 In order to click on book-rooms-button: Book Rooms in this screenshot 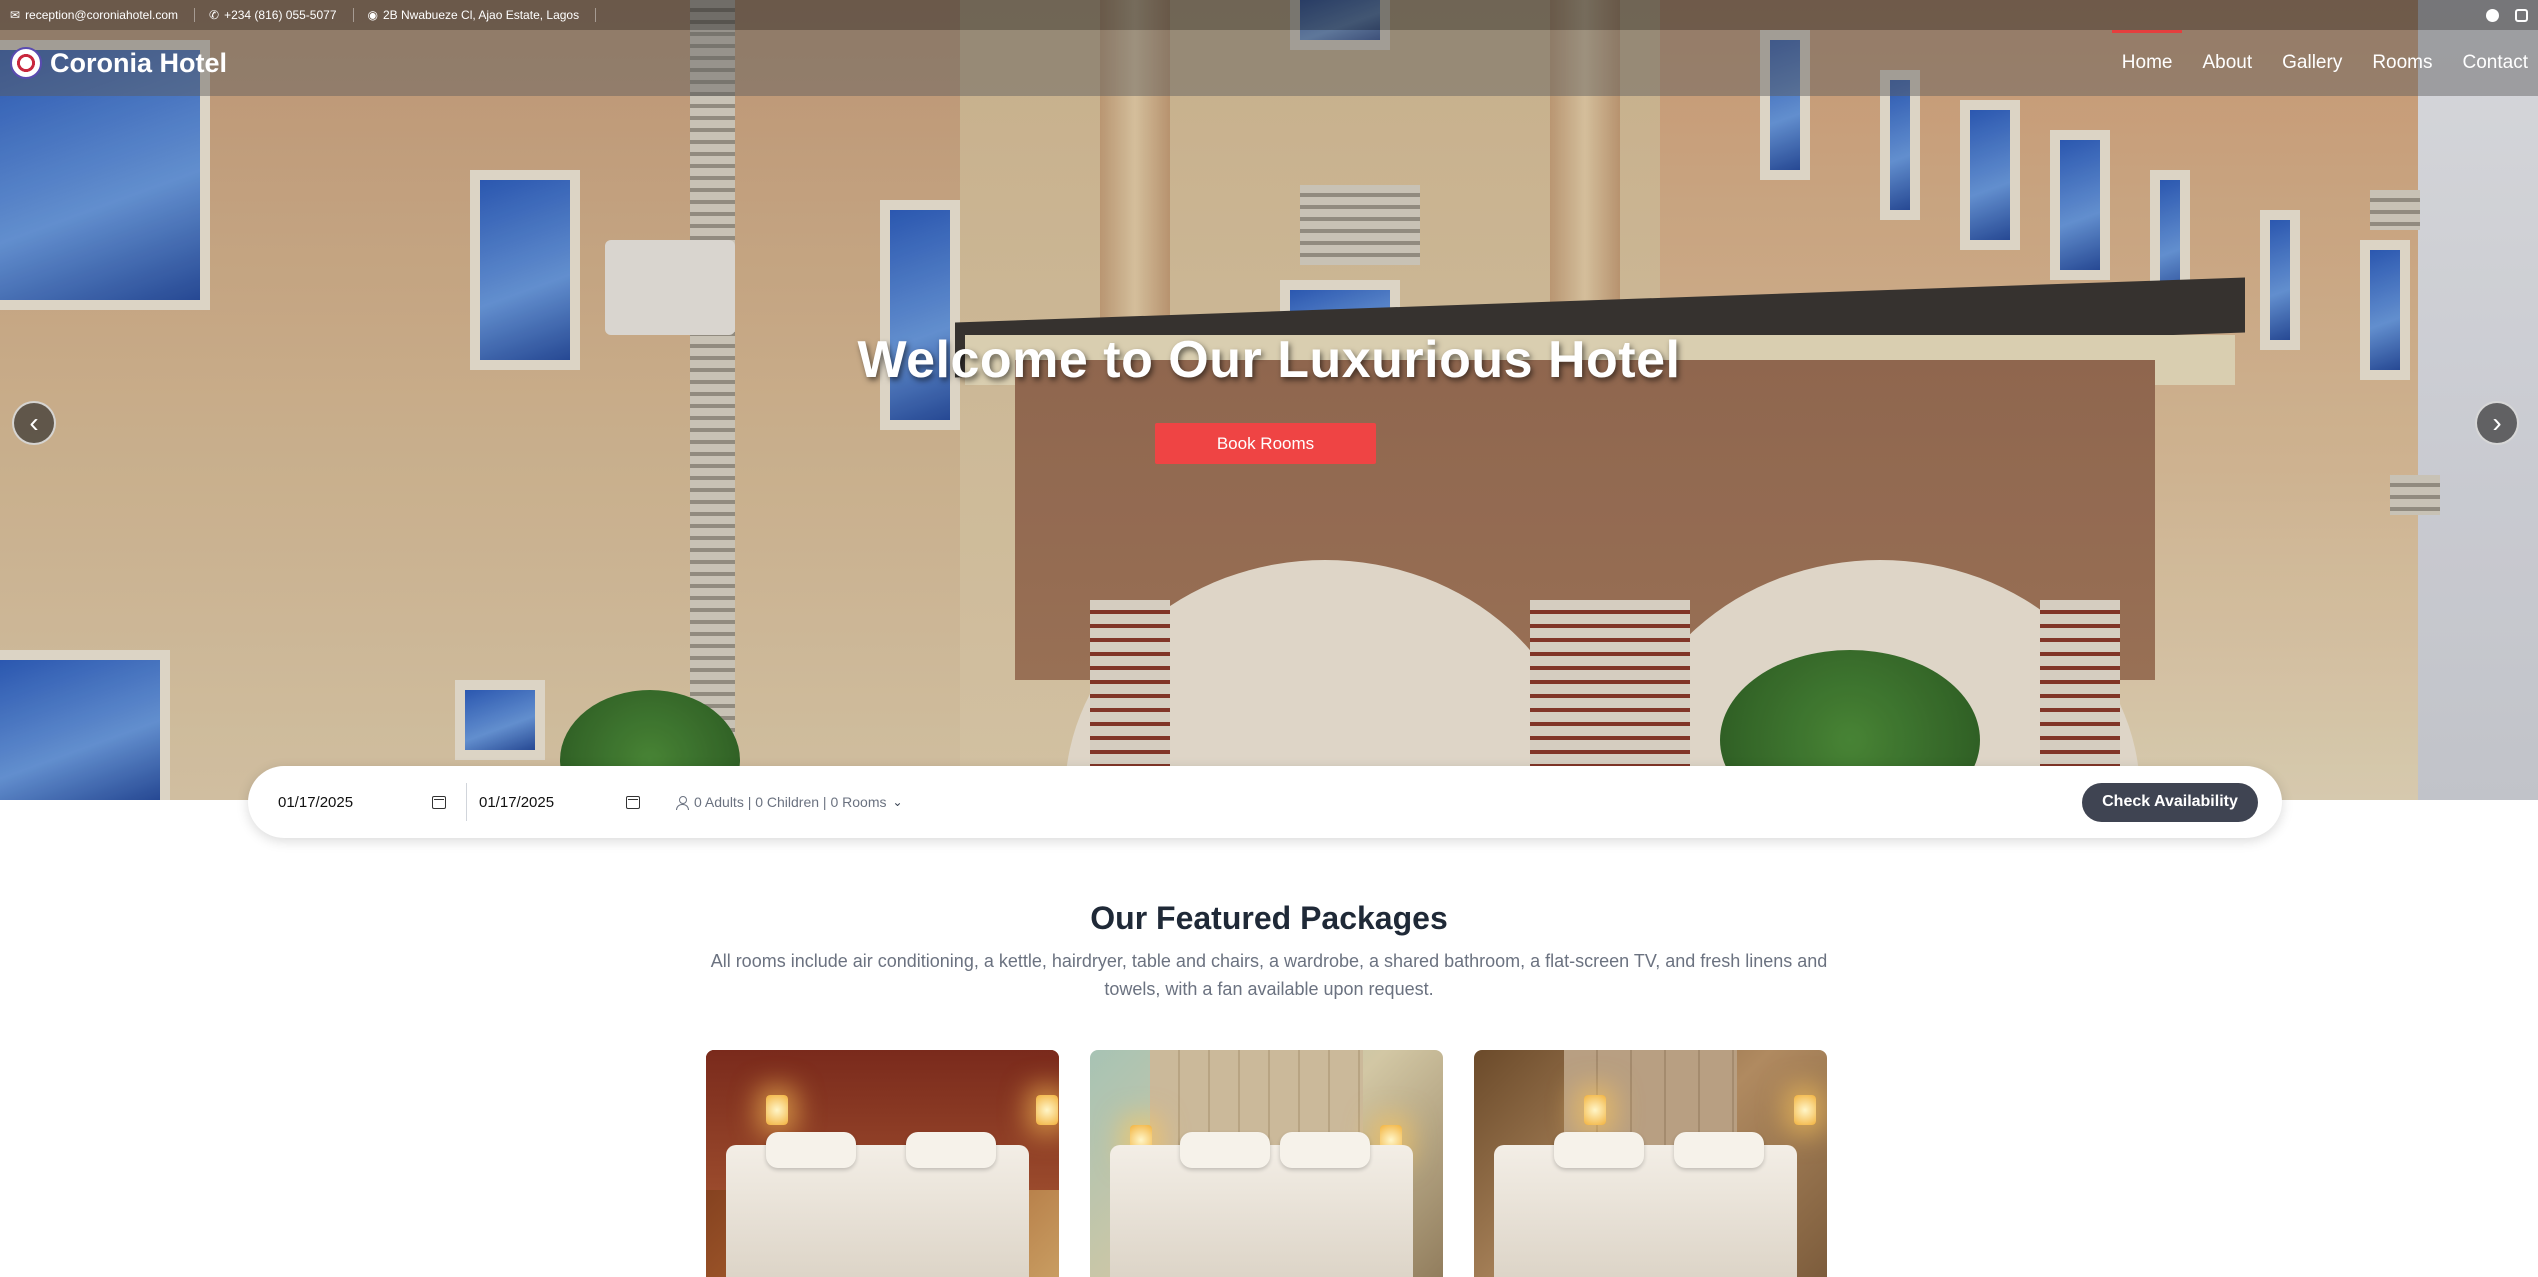, I will do `click(1265, 443)`.